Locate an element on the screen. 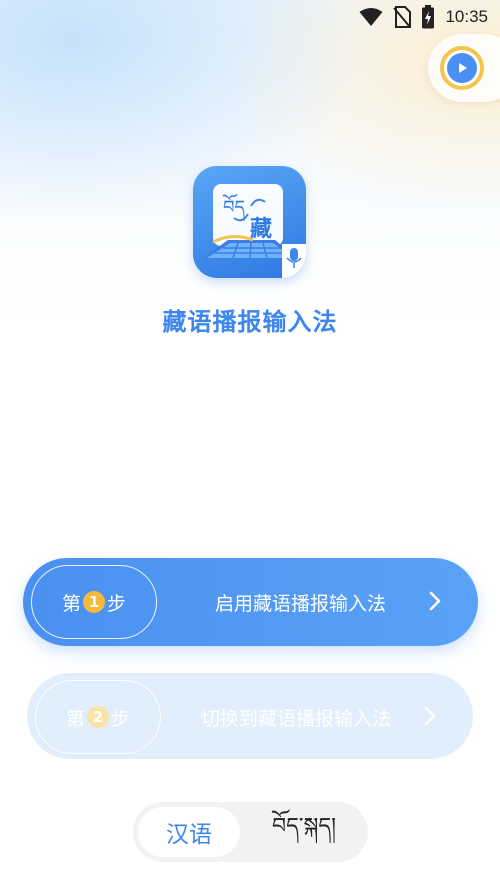  clock: 10:35 is located at coordinates (466, 16).